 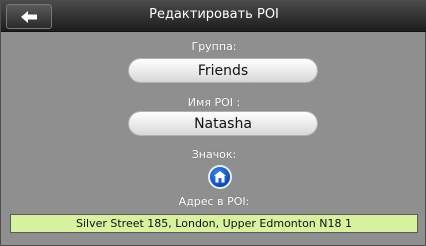 I want to click on poi-name-field: Natasha, so click(x=223, y=123).